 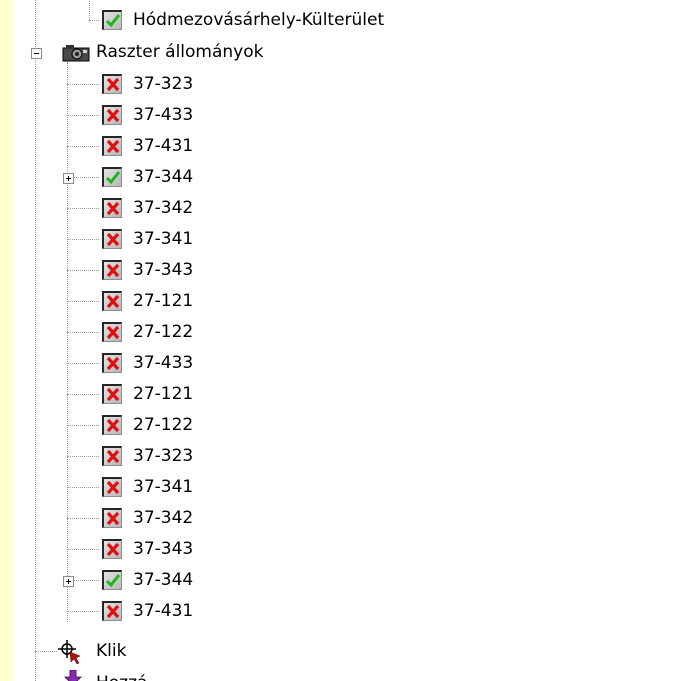 I want to click on camera-icon, so click(x=76, y=54).